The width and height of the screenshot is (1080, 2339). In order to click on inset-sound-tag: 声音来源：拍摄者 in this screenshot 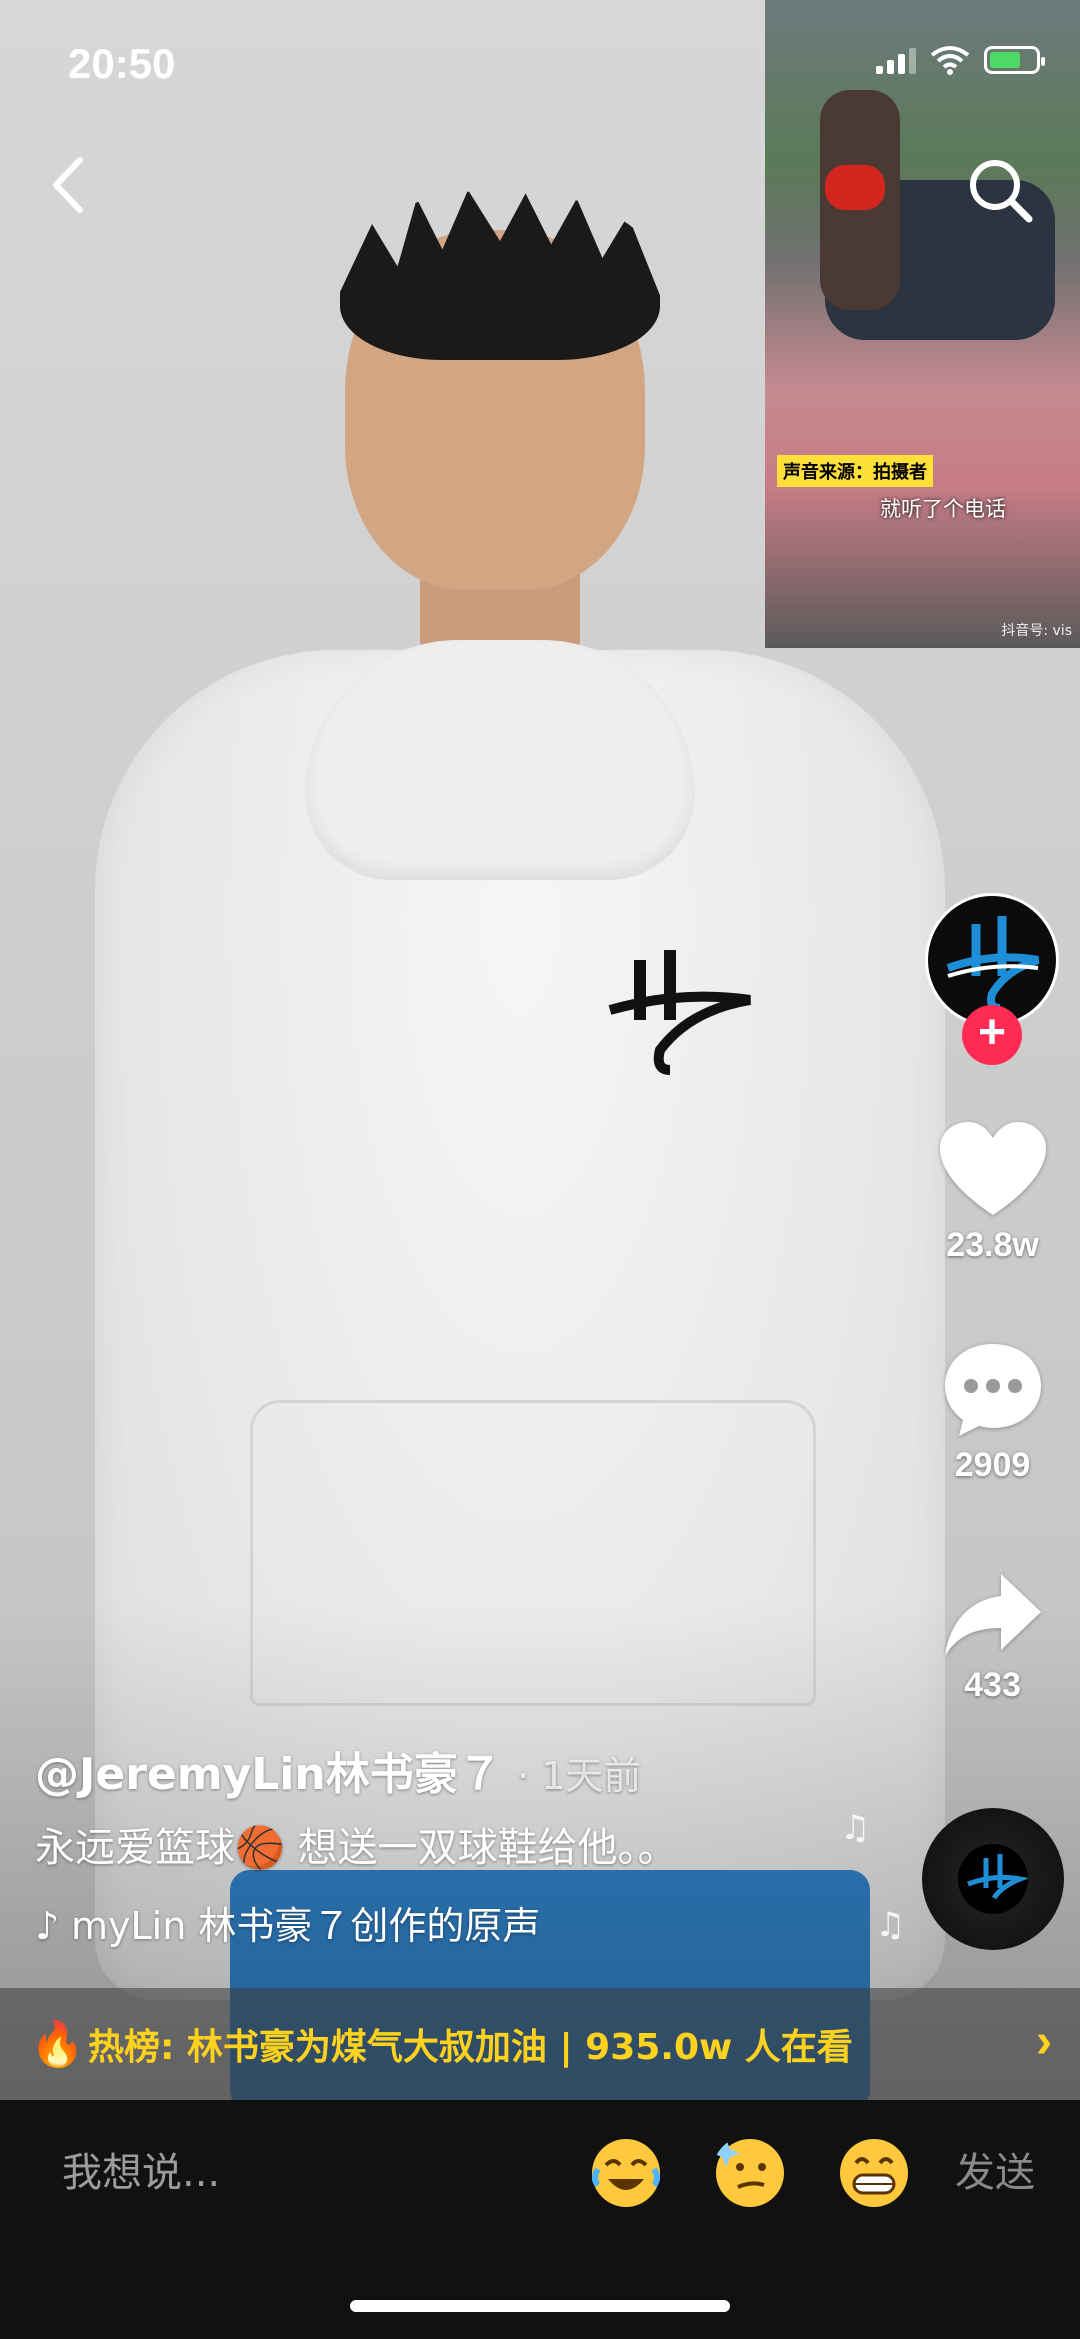, I will do `click(855, 471)`.